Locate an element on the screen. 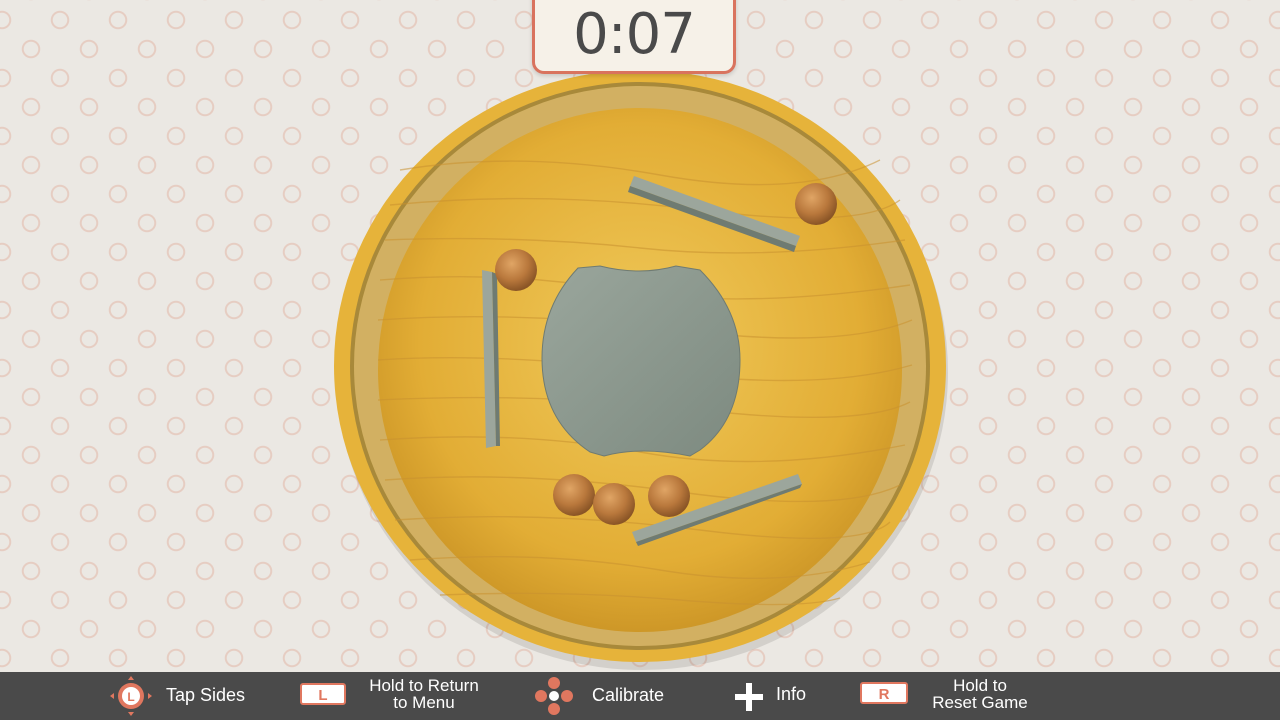  R-button-icon: R is located at coordinates (884, 693).